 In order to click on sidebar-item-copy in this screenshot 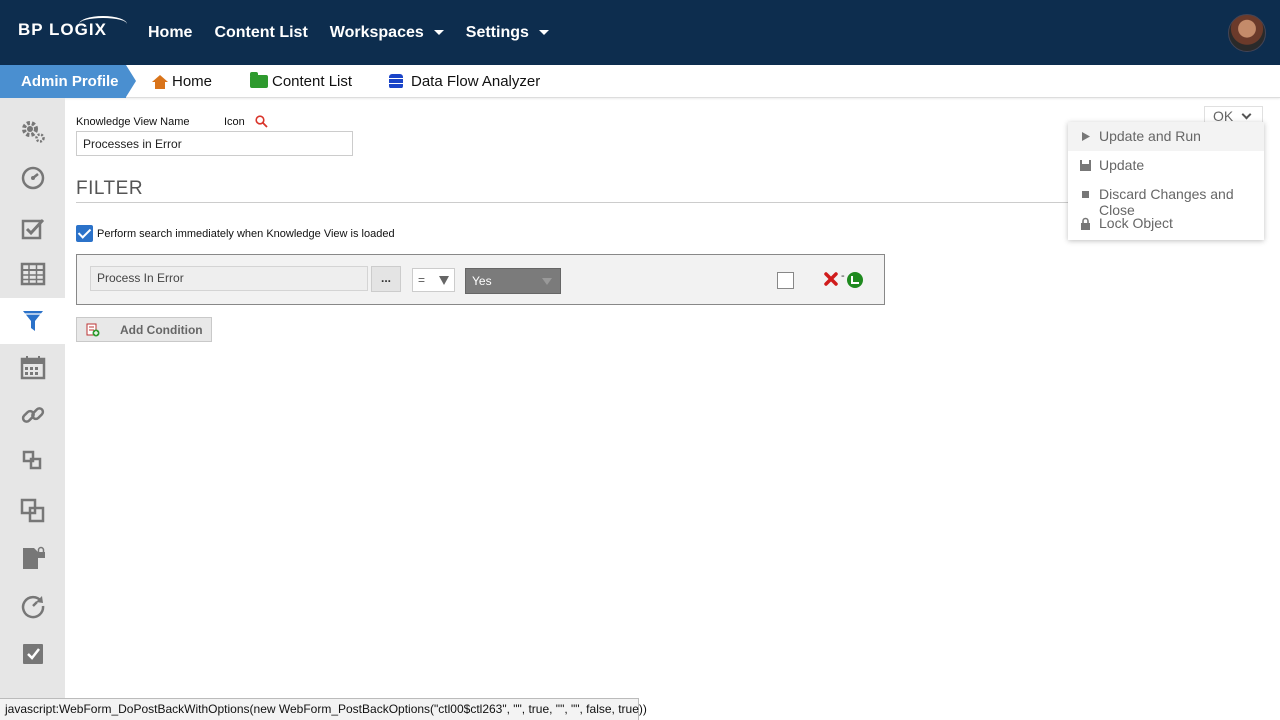, I will do `click(32, 511)`.